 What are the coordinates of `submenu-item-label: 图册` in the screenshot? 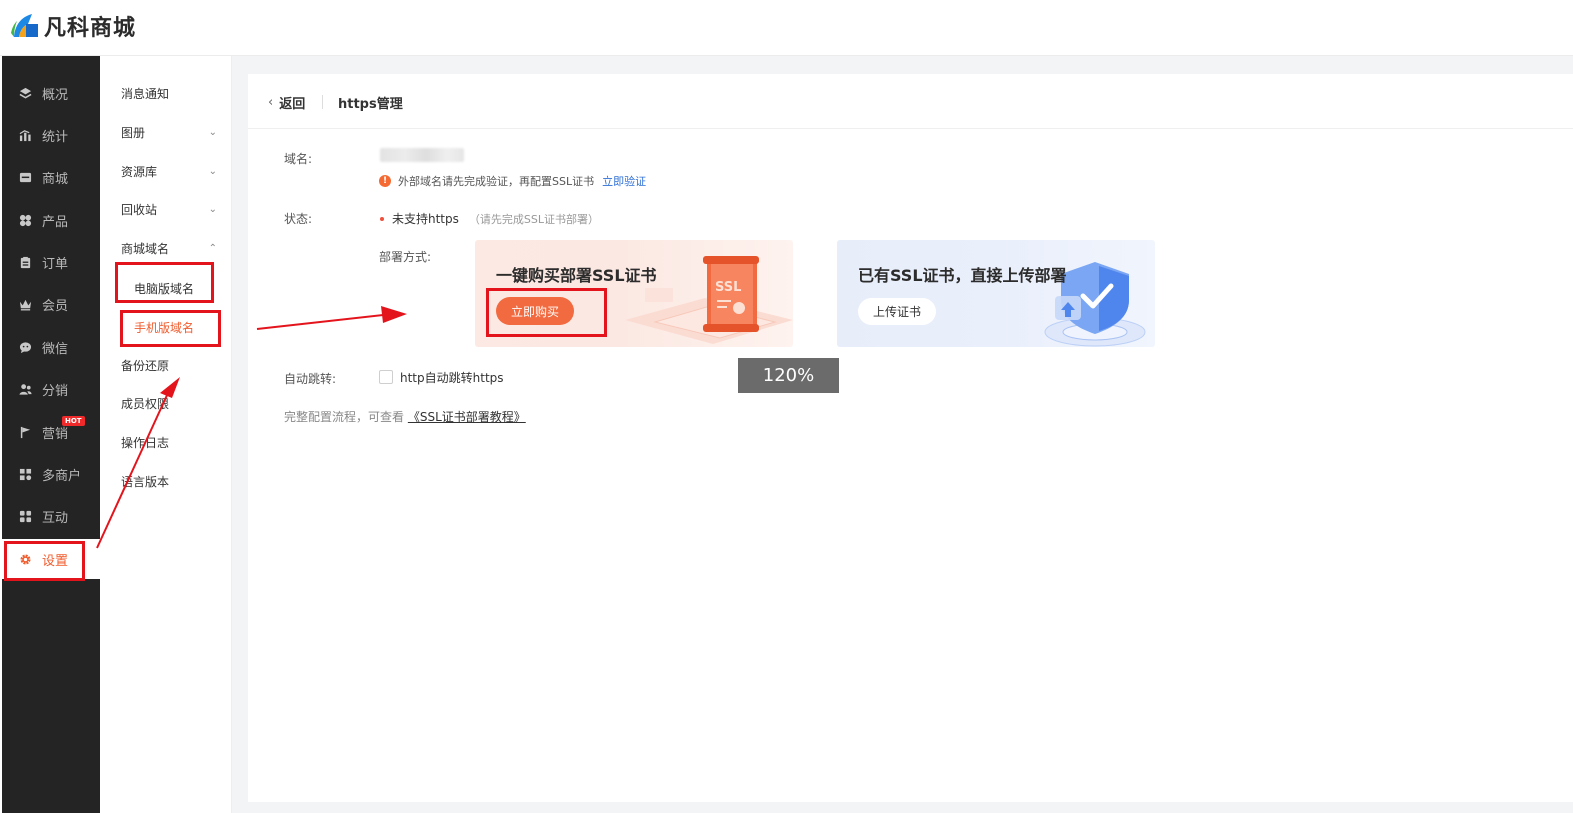 It's located at (133, 132).